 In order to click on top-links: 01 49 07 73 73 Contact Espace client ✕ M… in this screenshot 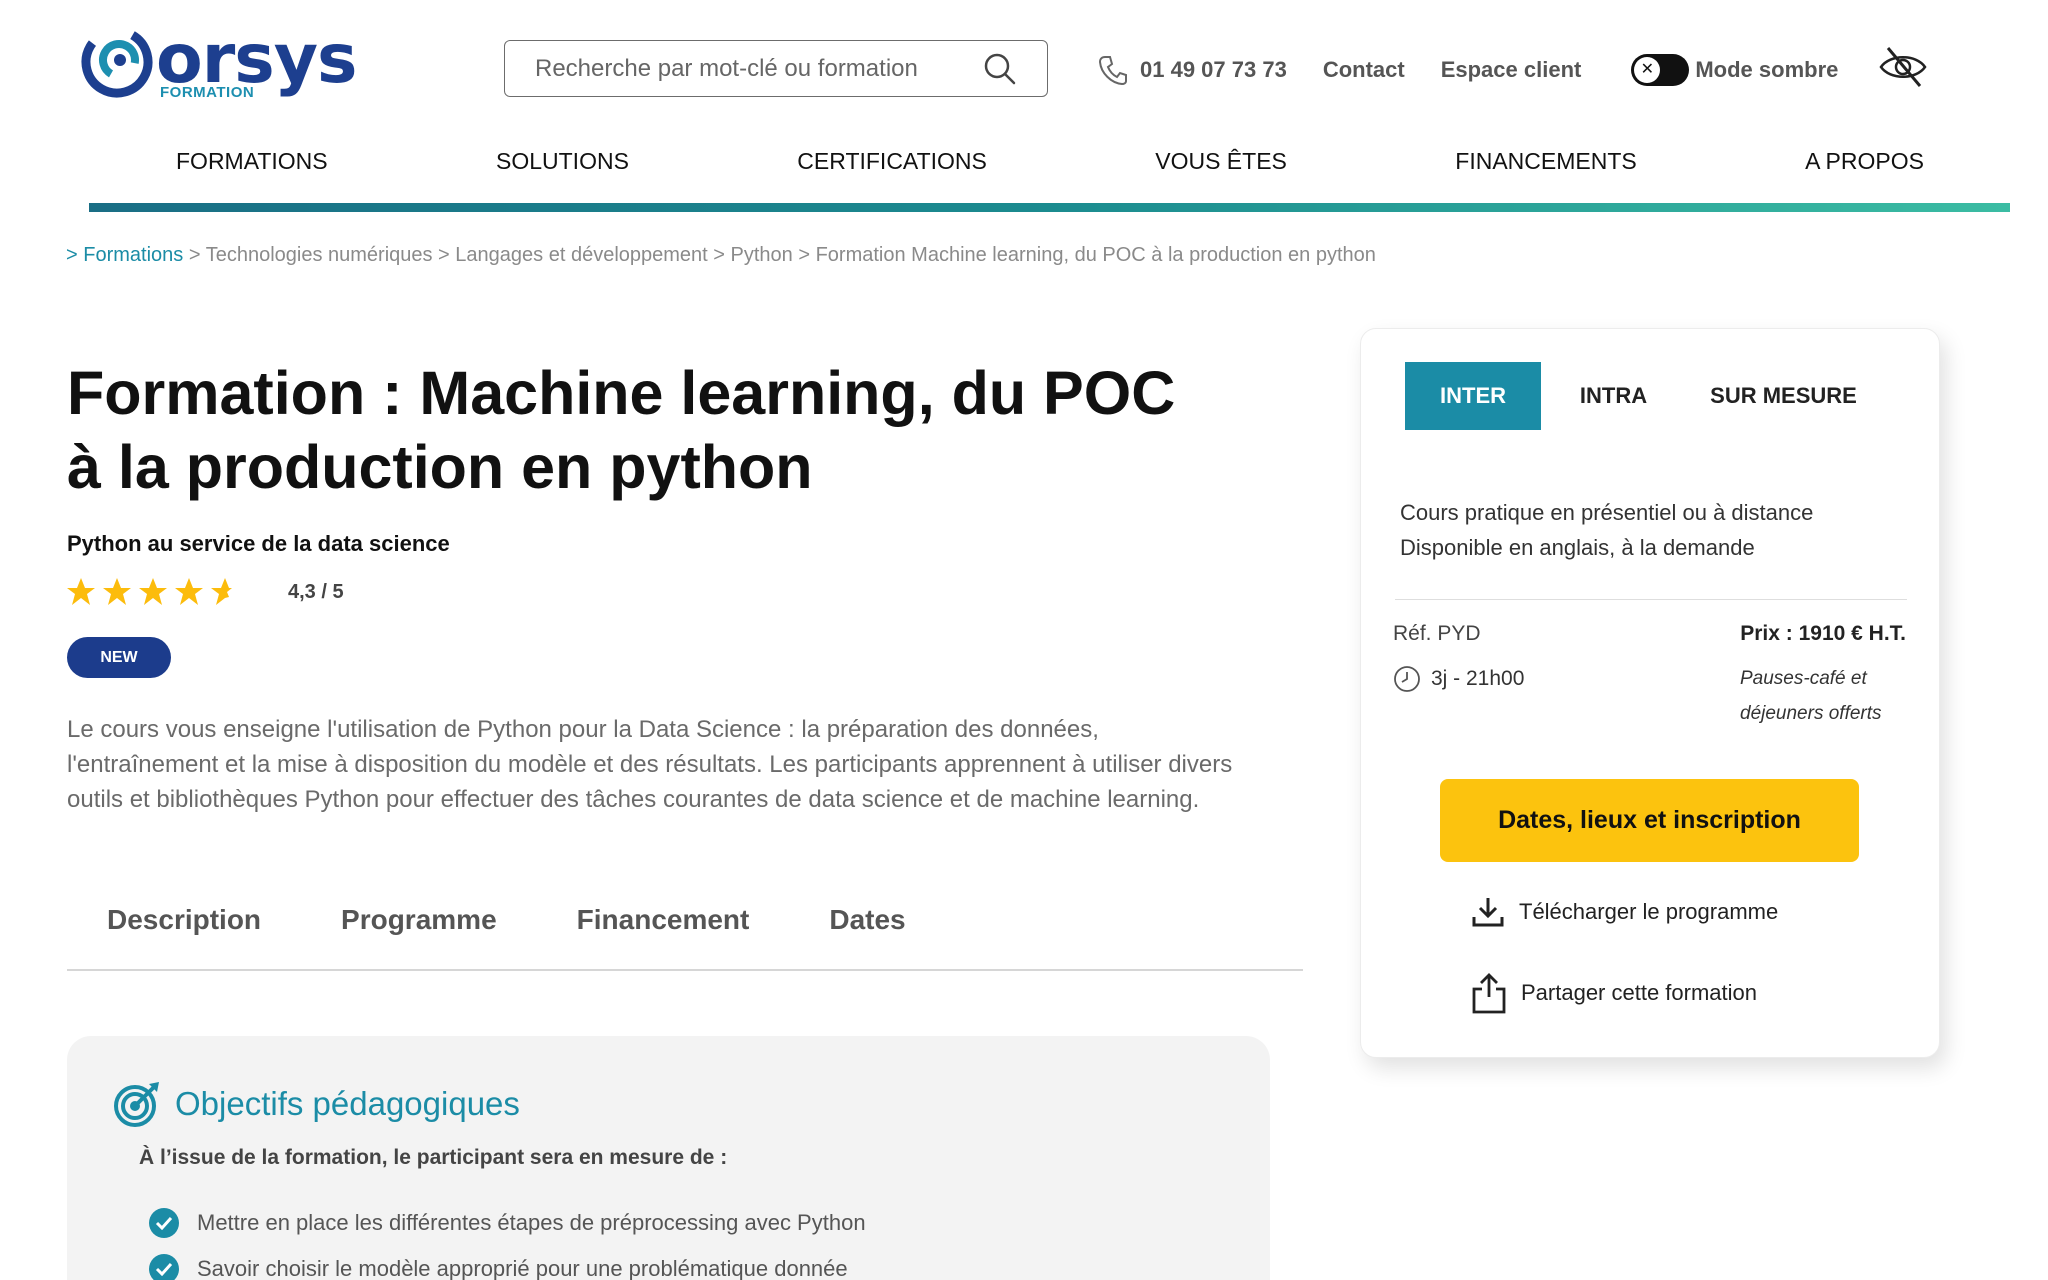, I will do `click(1468, 70)`.